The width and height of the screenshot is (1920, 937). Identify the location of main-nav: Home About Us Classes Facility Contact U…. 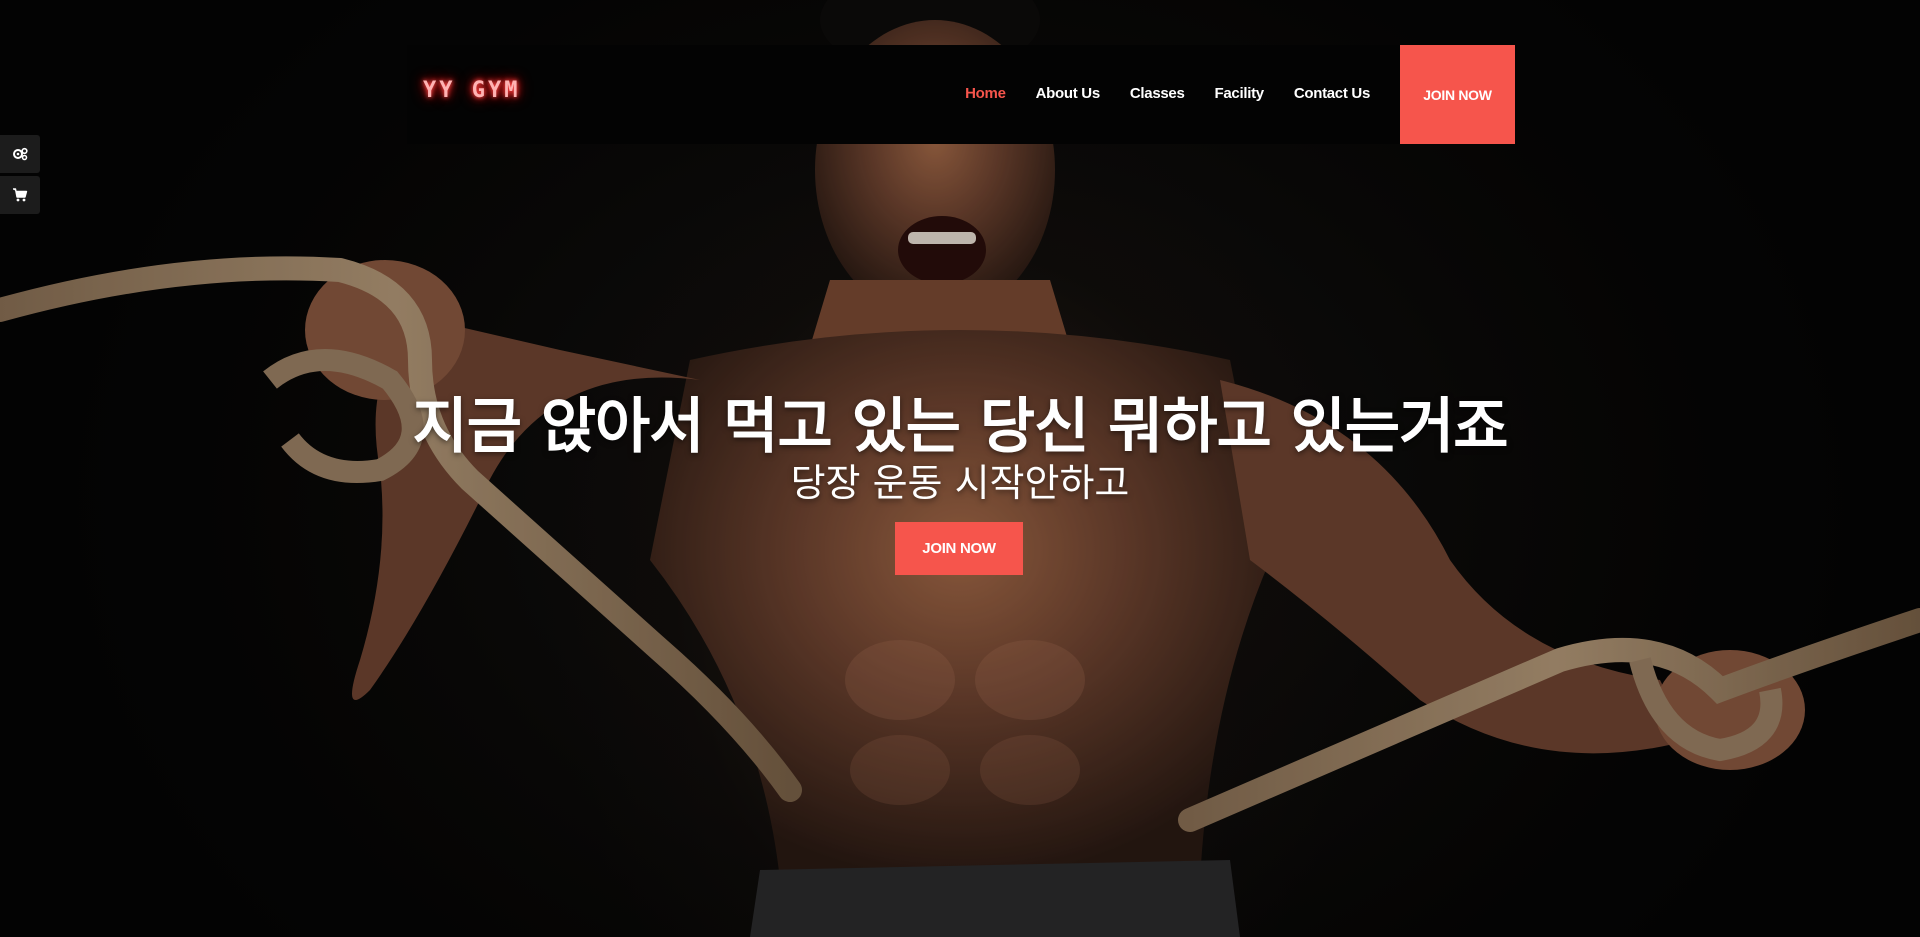
(1152, 93).